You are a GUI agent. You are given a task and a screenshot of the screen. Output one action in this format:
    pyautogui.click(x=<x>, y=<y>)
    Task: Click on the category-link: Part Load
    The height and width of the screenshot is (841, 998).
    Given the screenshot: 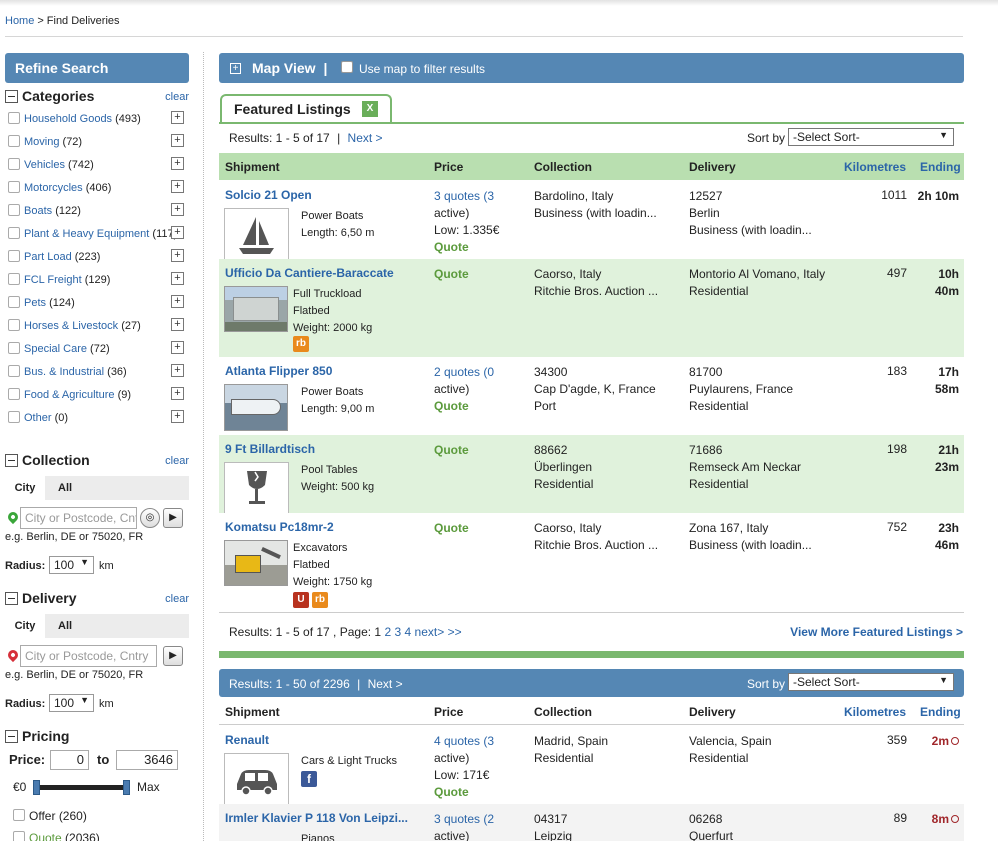 What is the action you would take?
    pyautogui.click(x=48, y=257)
    